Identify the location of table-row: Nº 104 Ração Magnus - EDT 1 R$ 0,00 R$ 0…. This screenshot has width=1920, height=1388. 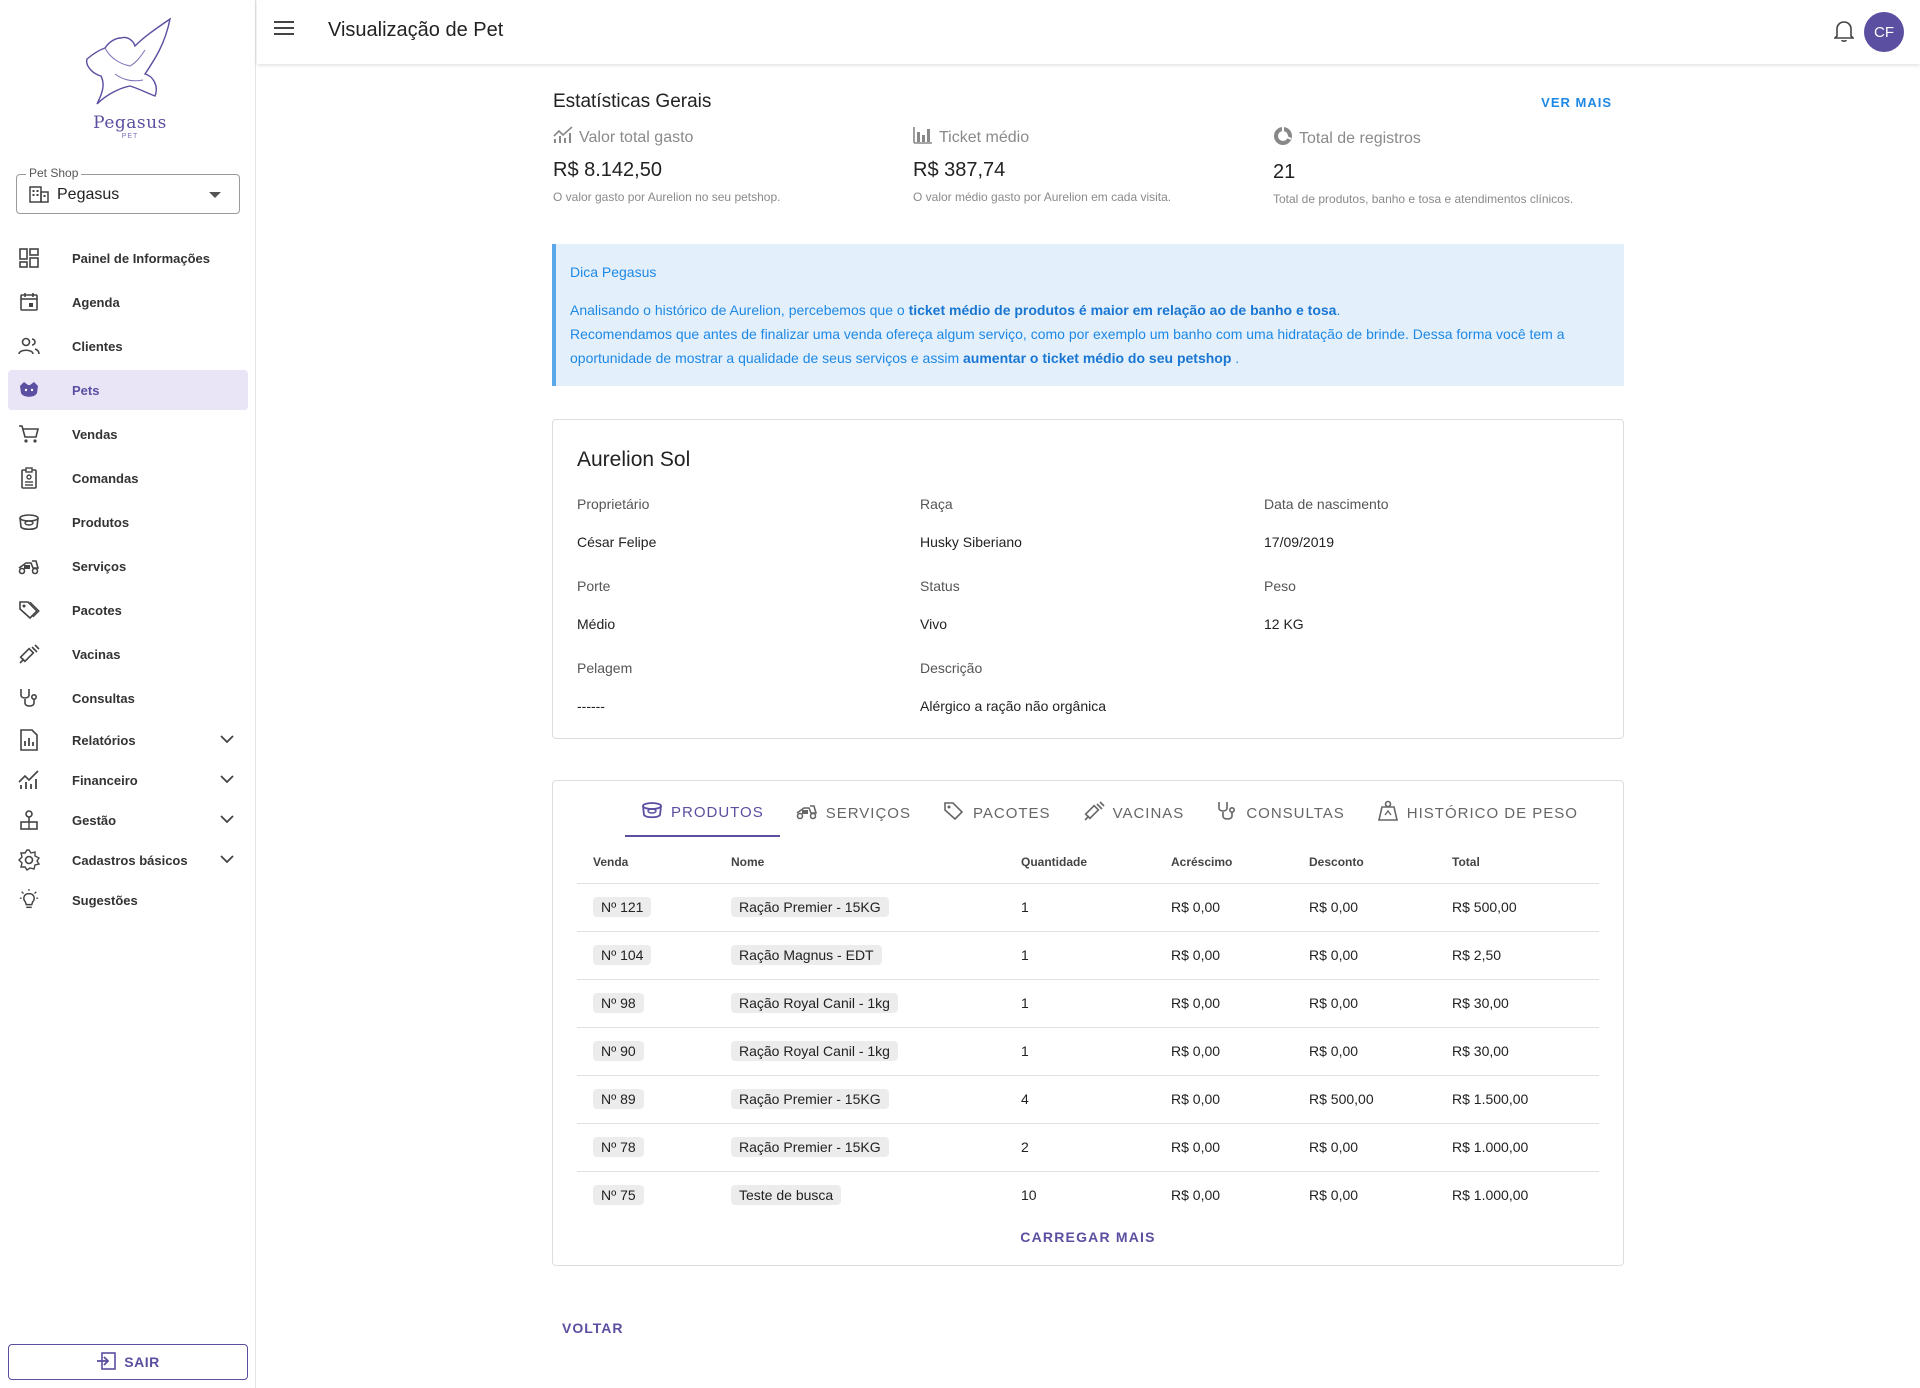
(1088, 955).